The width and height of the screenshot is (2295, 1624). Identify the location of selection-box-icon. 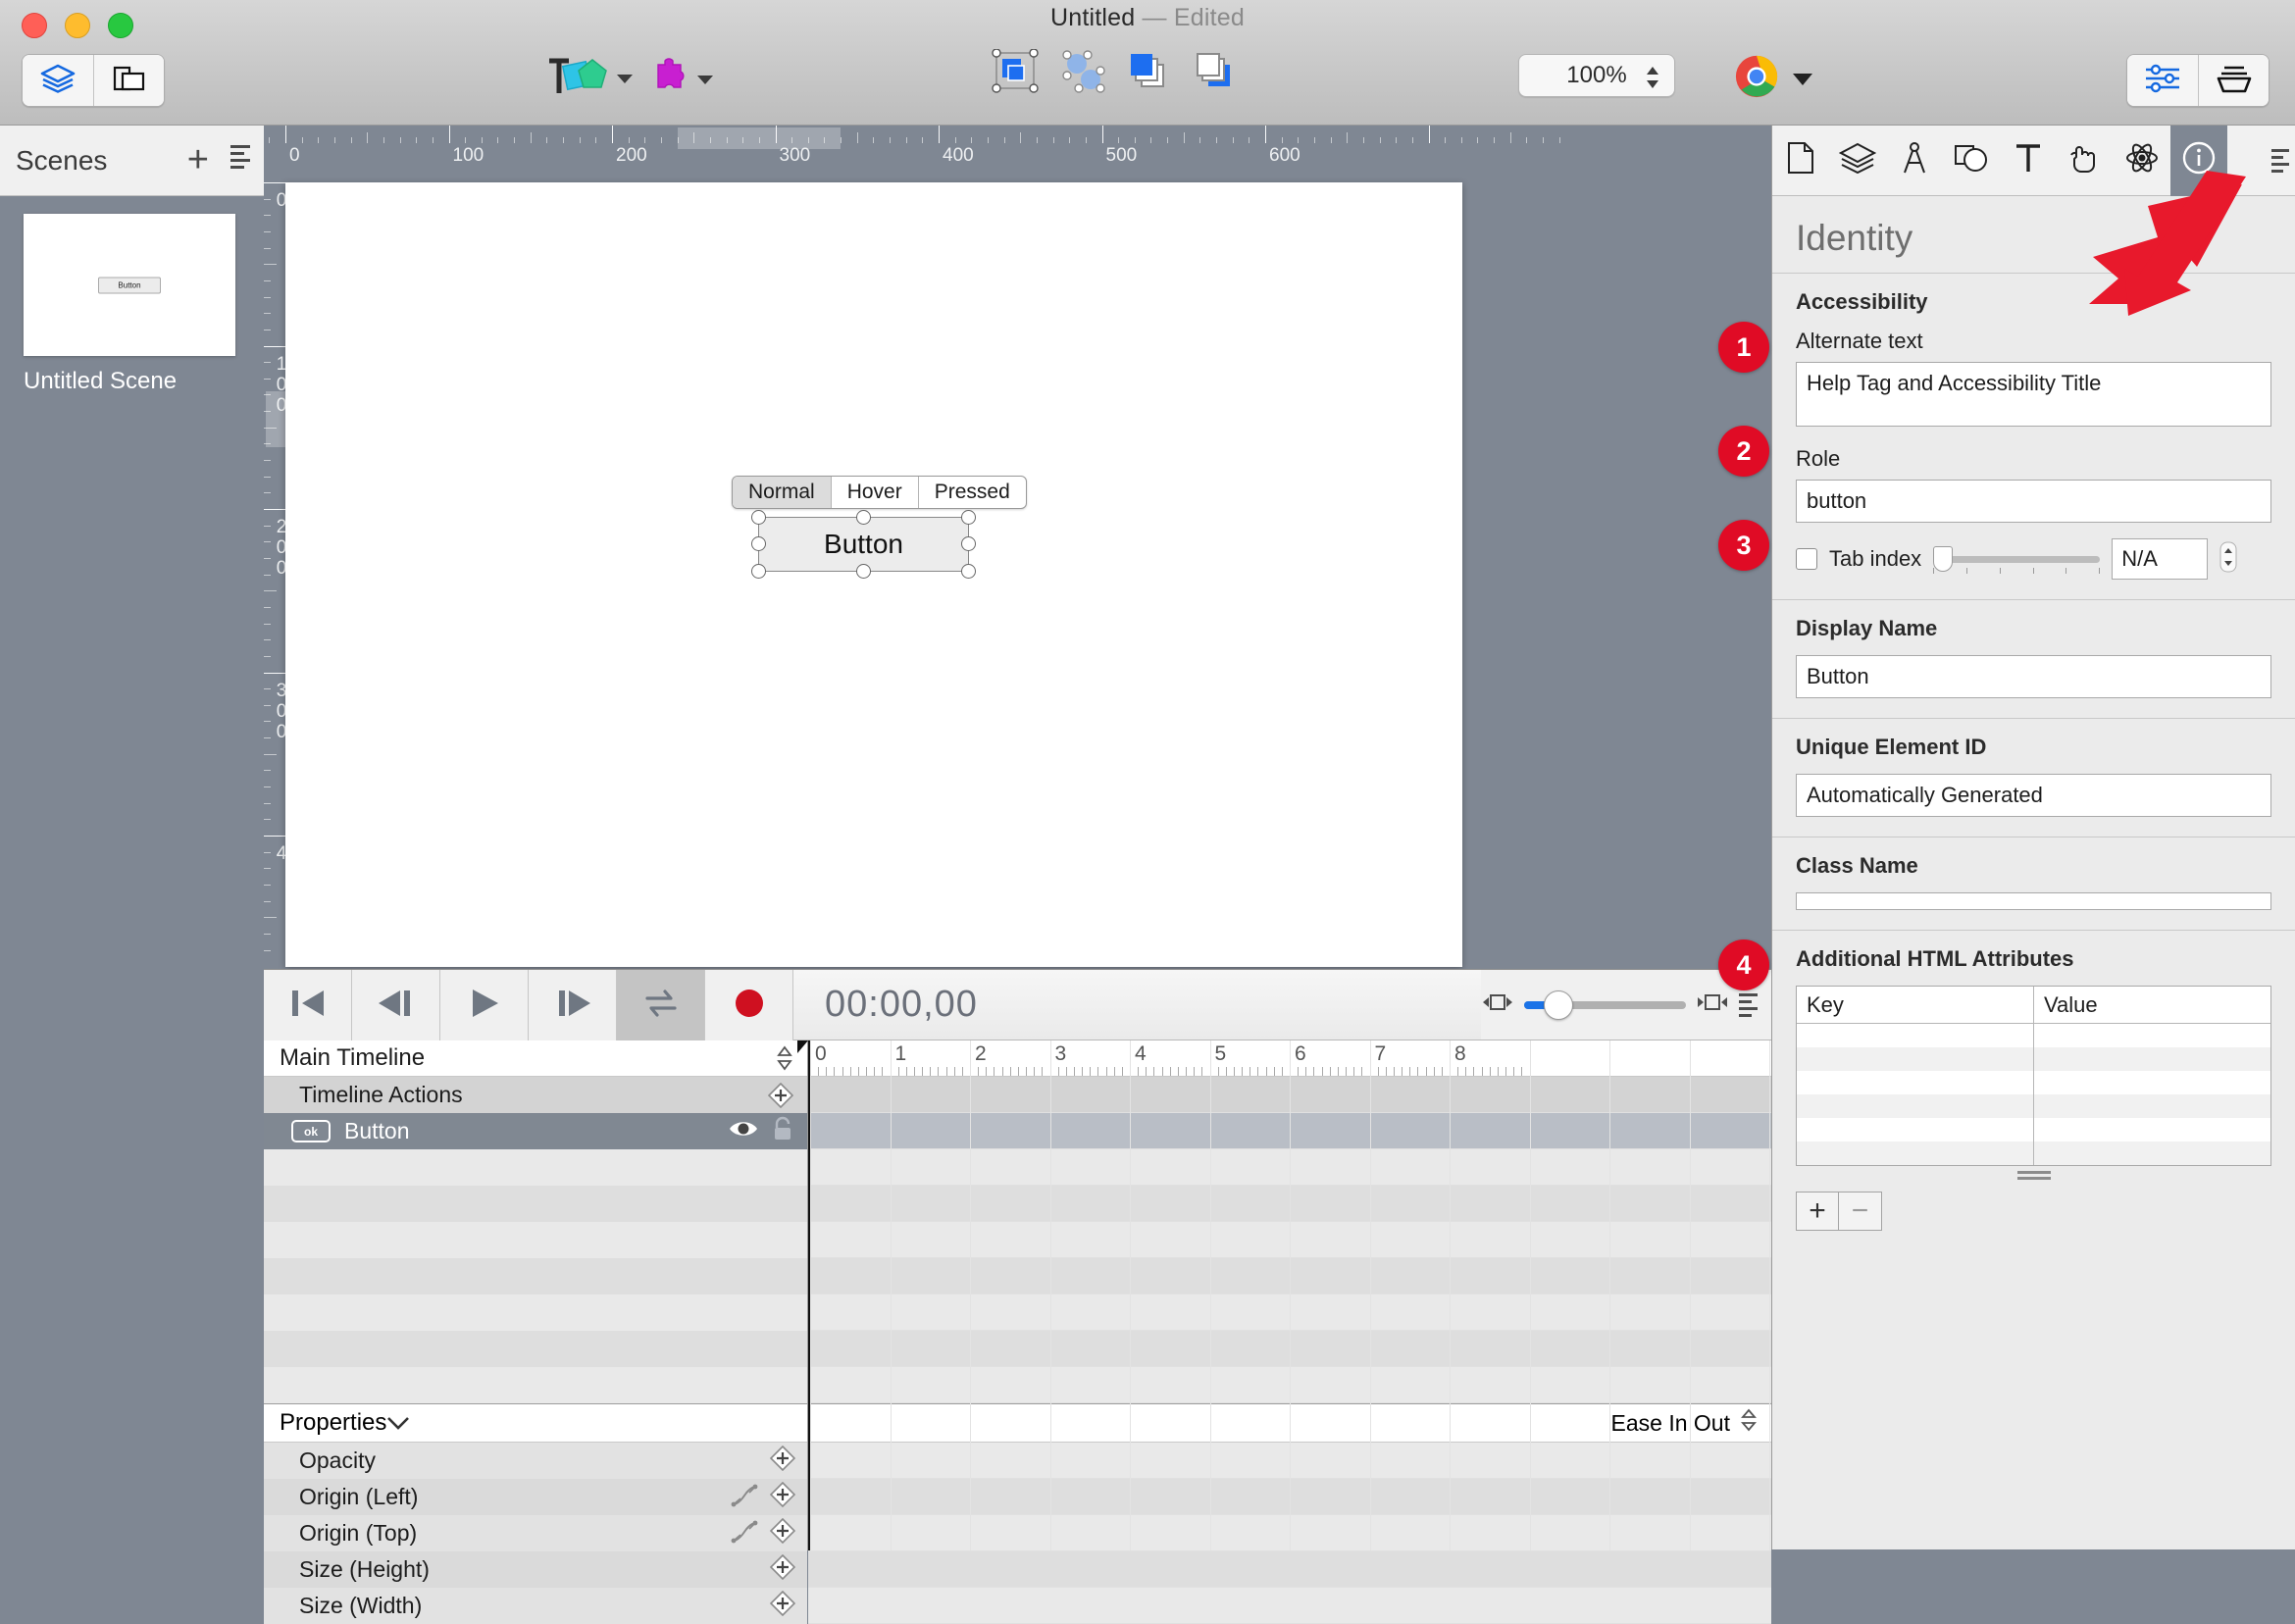
(1015, 73).